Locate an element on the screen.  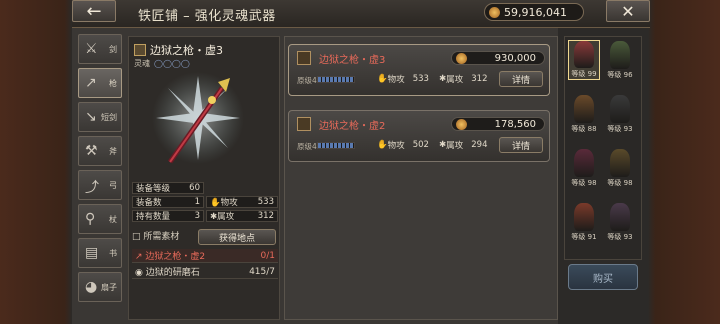
stat-equipped: 装备数 1 is located at coordinates (168, 202).